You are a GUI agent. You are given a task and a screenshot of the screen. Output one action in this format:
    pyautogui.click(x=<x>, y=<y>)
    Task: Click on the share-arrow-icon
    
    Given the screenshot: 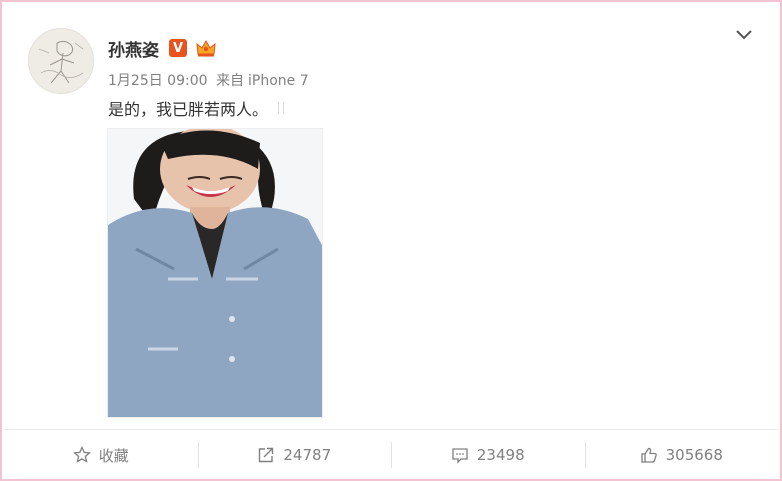 What is the action you would take?
    pyautogui.click(x=266, y=455)
    